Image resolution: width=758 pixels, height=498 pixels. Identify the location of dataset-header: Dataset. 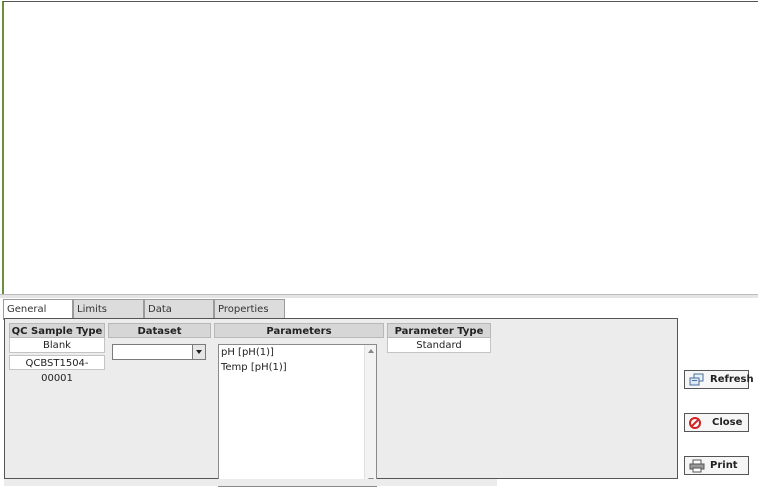
(159, 330).